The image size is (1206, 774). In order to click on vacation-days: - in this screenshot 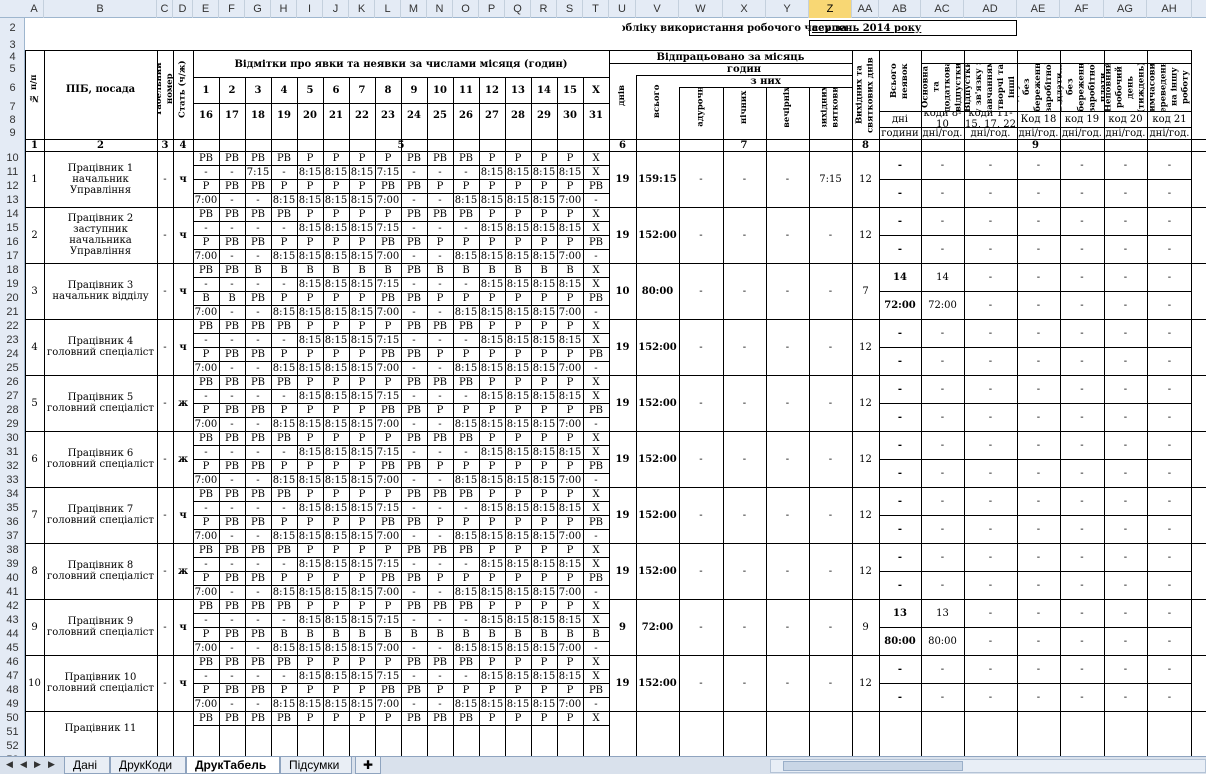, I will do `click(942, 221)`.